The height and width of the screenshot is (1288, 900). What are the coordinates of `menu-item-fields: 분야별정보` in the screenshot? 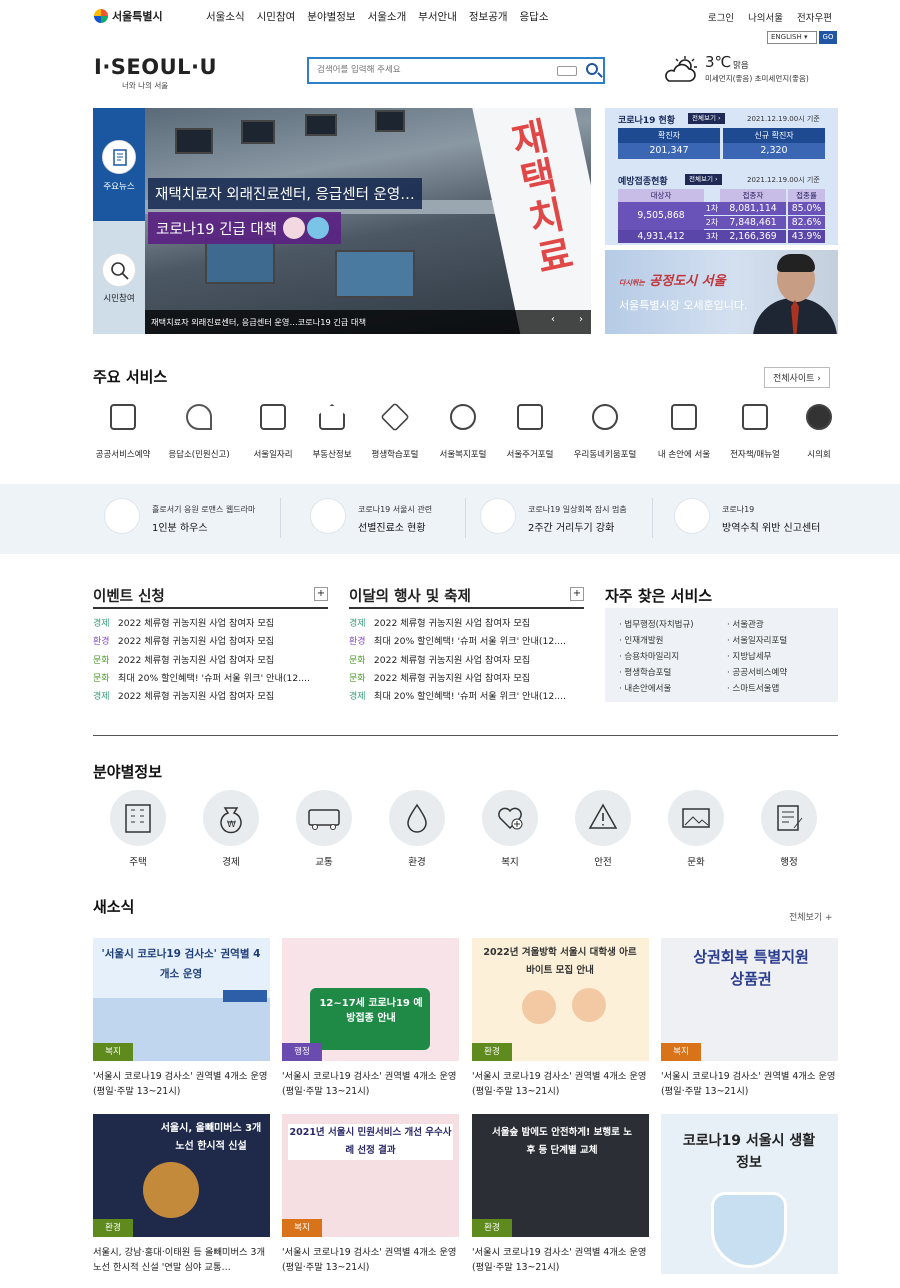 It's located at (331, 16).